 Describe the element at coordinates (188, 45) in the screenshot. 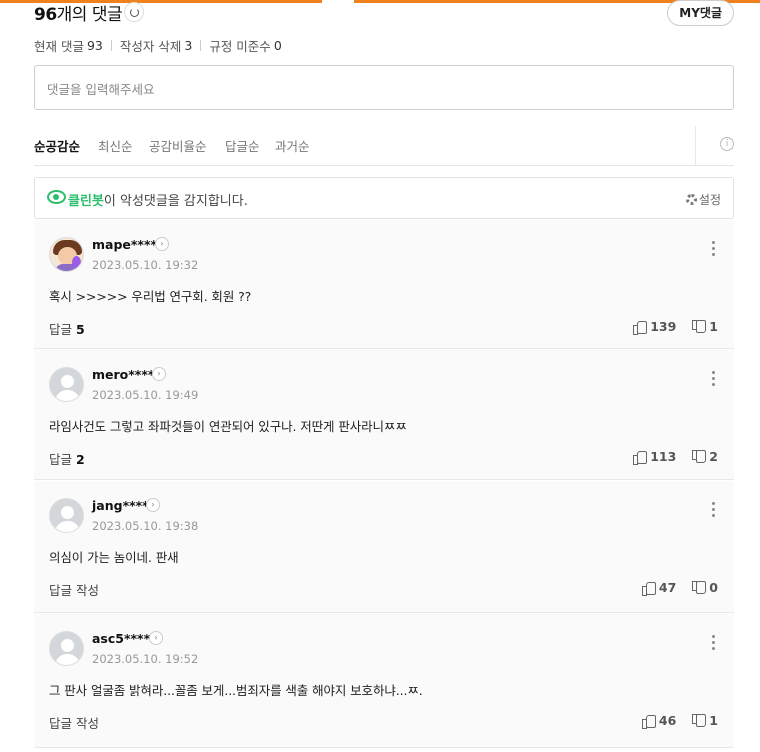

I see `deleted-comments-value: 3` at that location.